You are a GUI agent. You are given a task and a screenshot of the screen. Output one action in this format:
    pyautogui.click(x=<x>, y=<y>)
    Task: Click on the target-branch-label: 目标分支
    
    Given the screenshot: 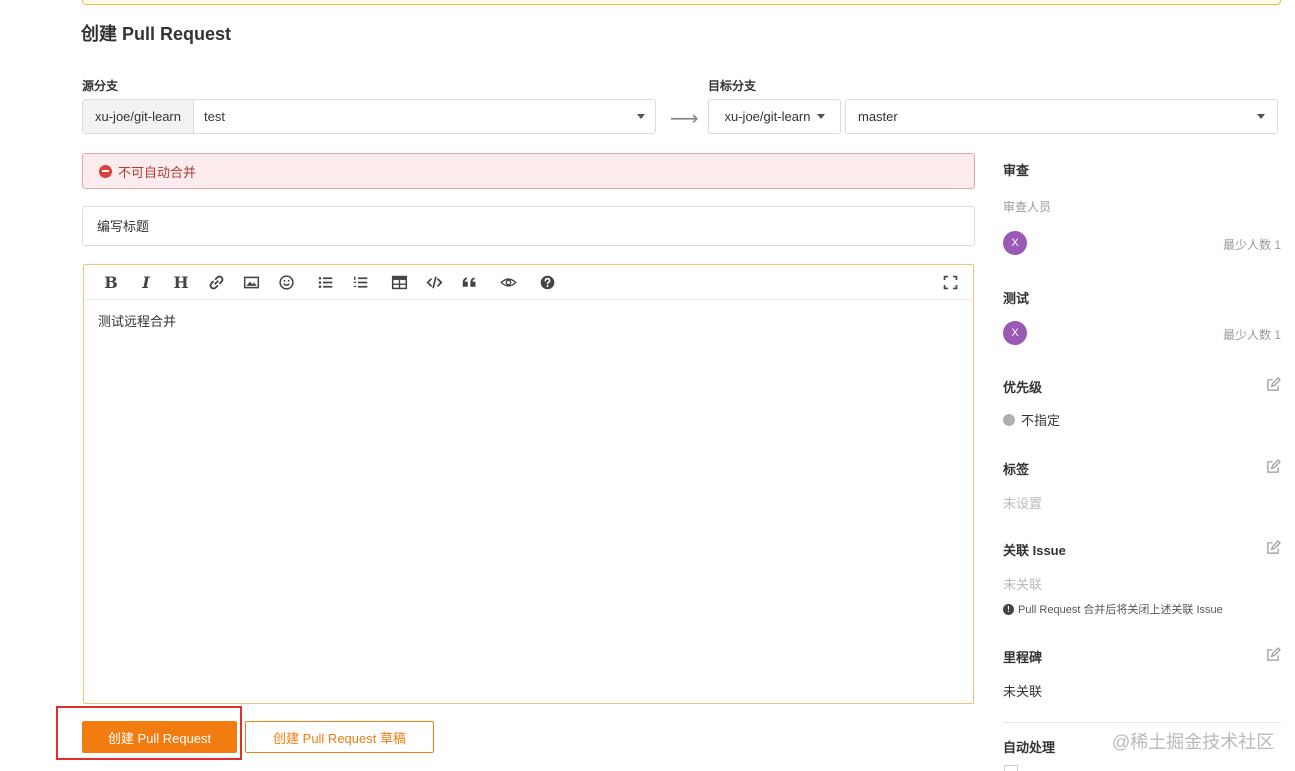 What is the action you would take?
    pyautogui.click(x=732, y=86)
    